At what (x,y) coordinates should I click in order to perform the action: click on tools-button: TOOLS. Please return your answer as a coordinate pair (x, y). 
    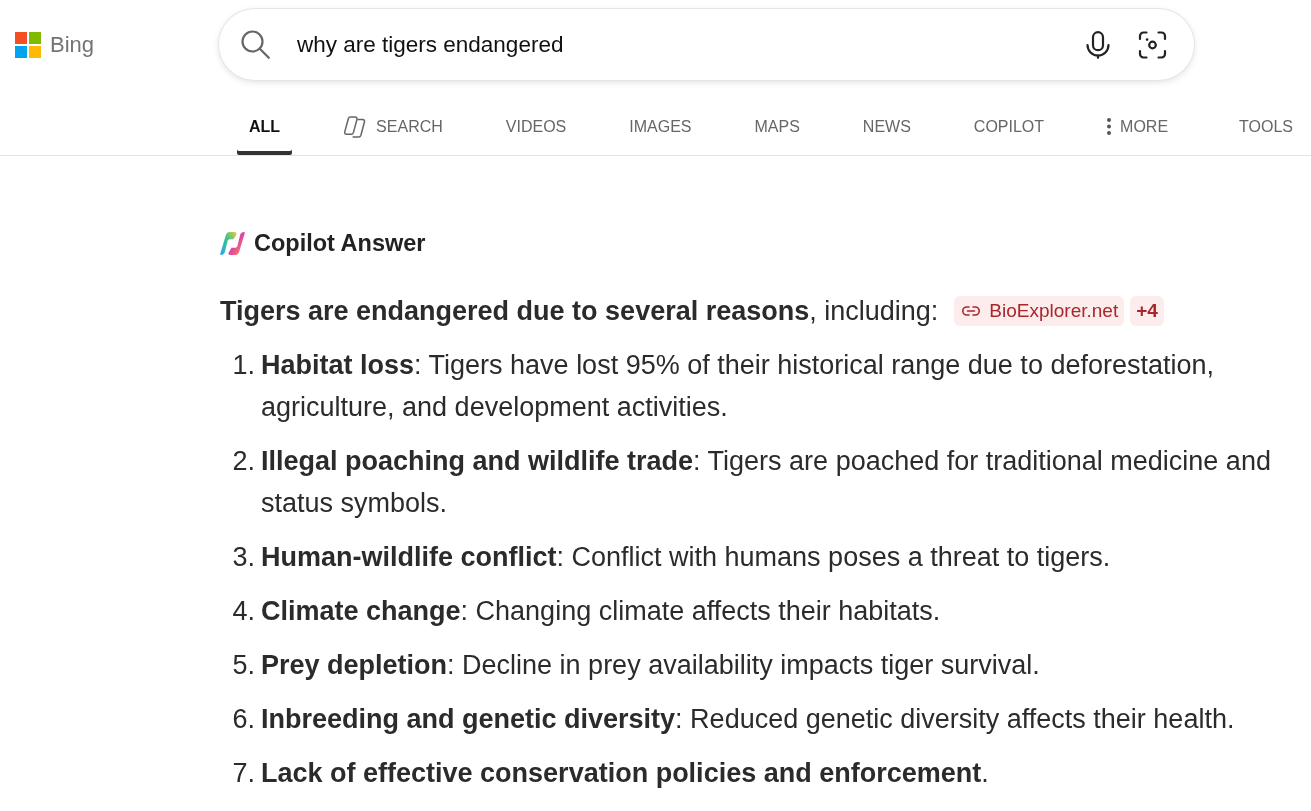
    Looking at the image, I should click on (1266, 125).